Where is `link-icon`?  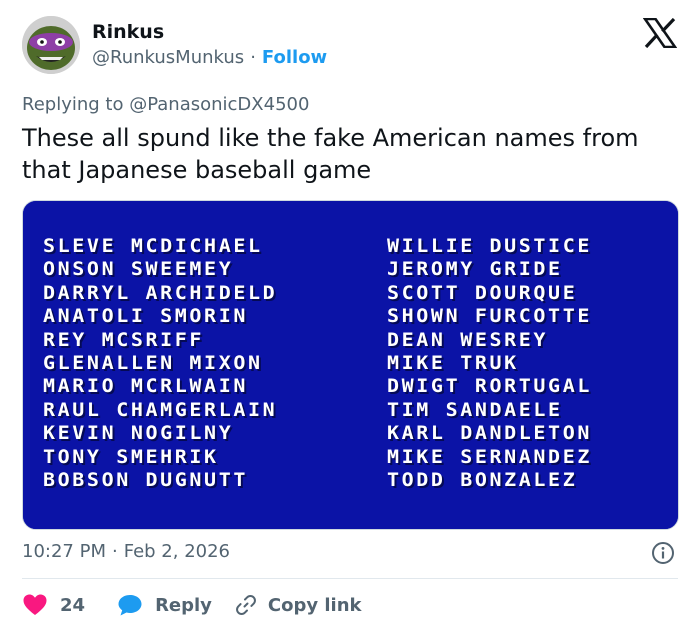 link-icon is located at coordinates (245, 605).